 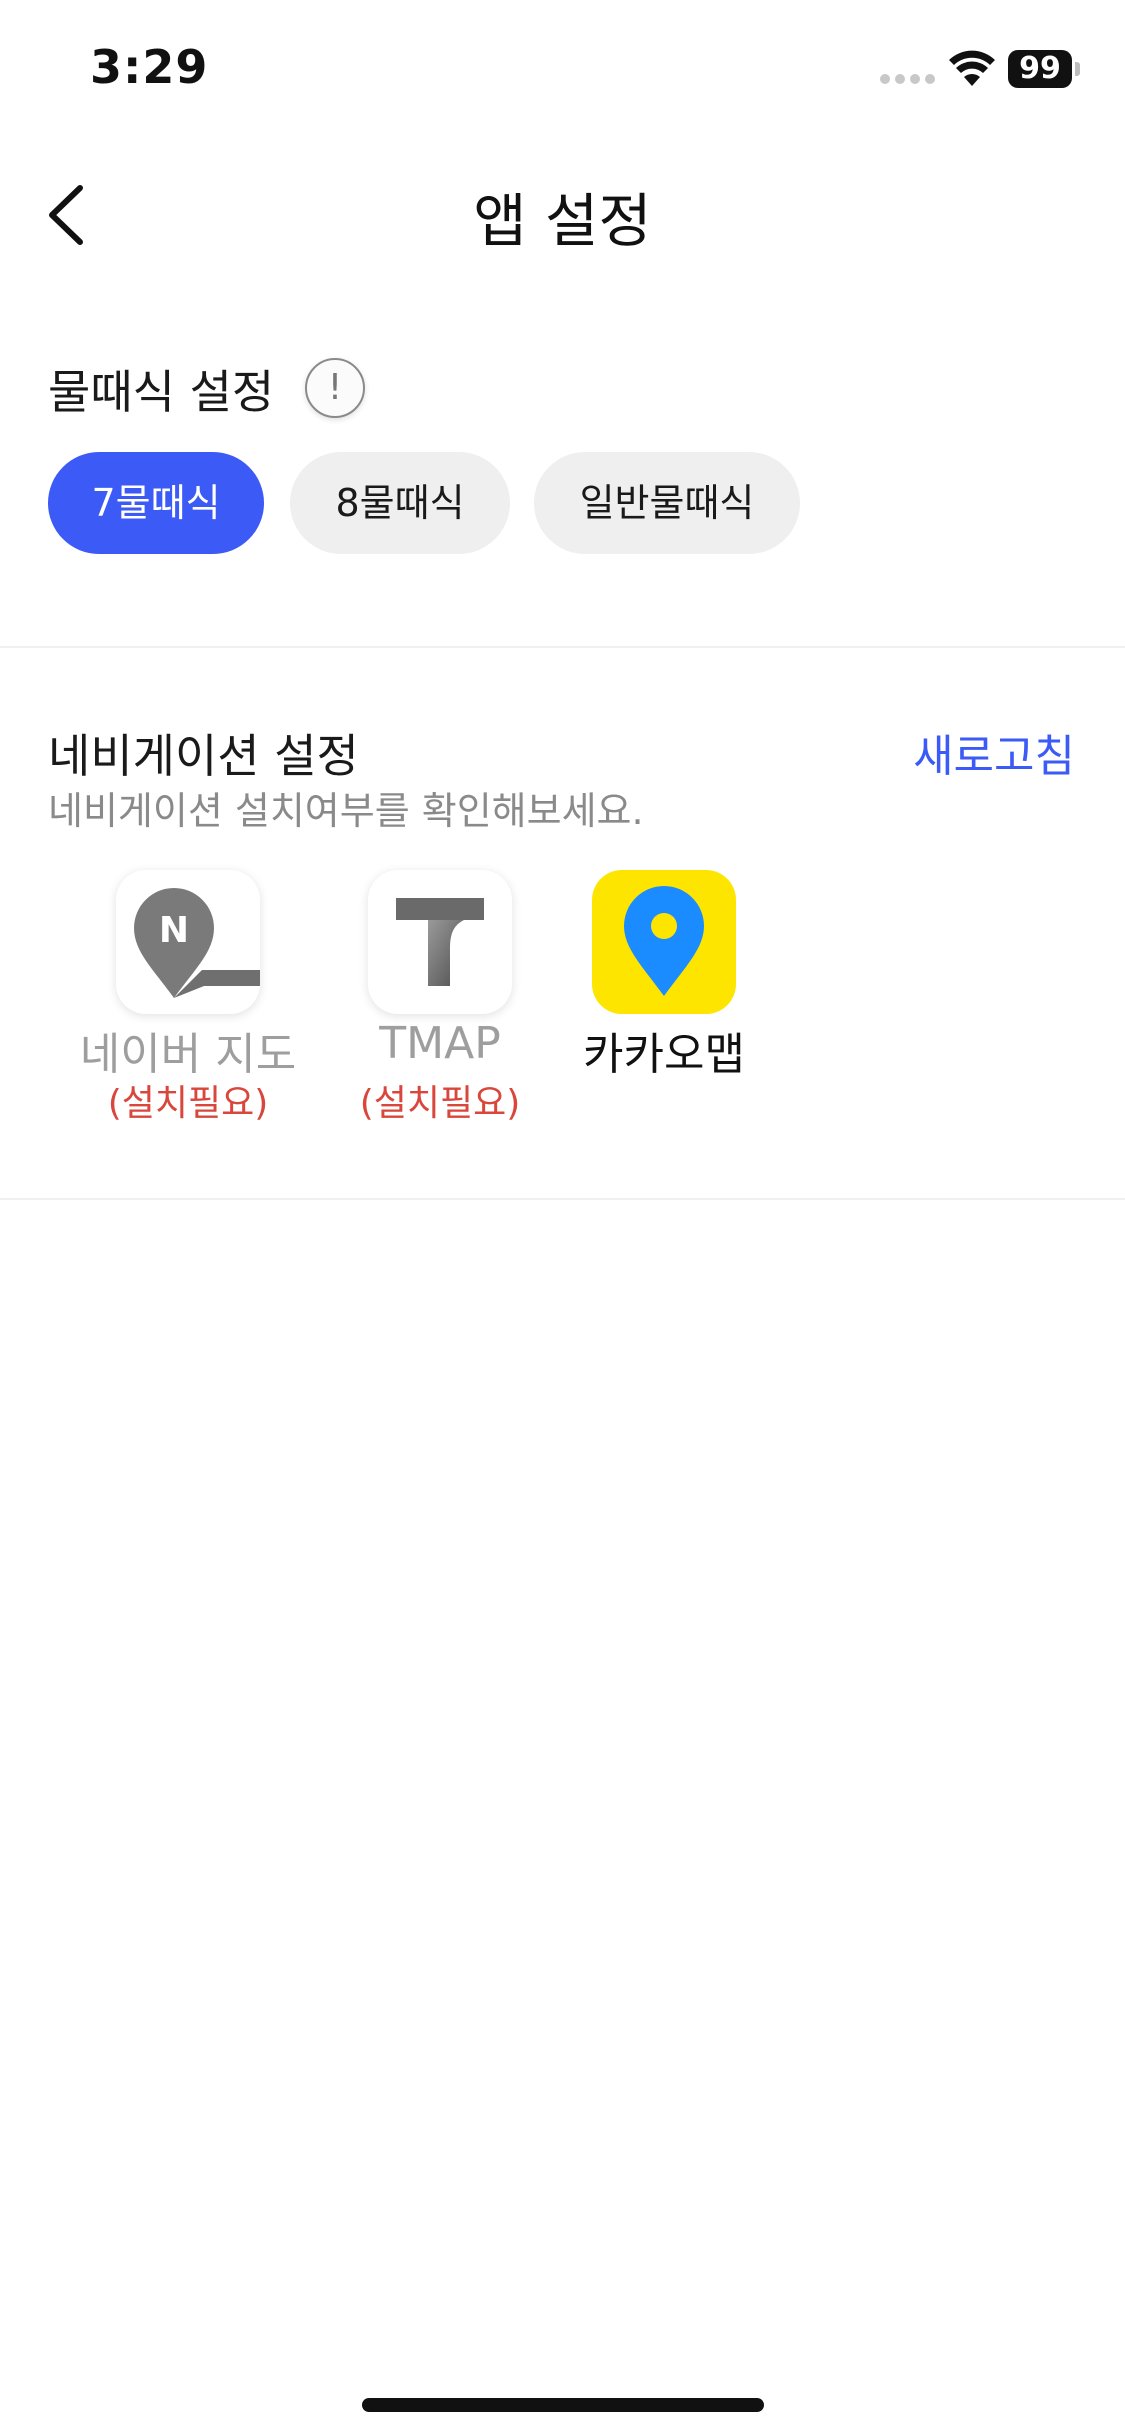 What do you see at coordinates (440, 1043) in the screenshot?
I see `app-name: TMAP` at bounding box center [440, 1043].